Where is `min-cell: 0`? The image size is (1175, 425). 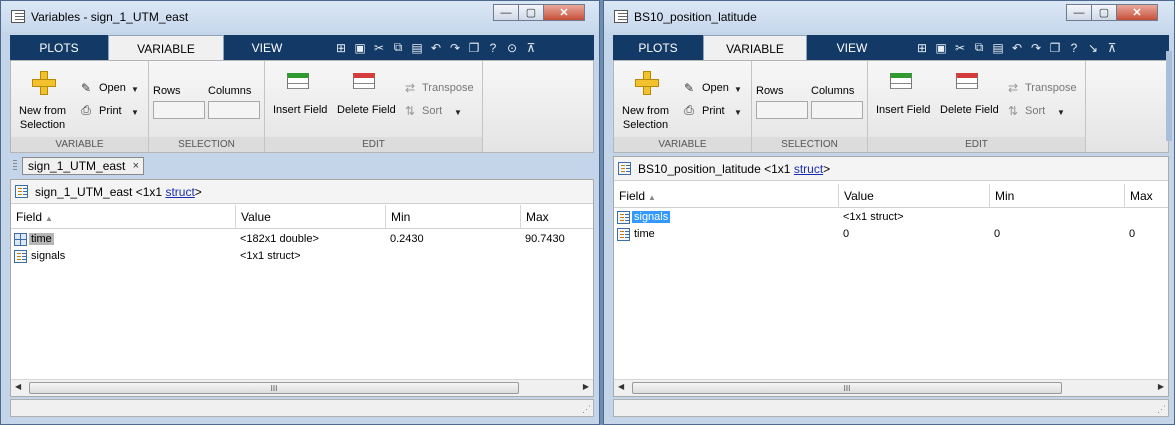
min-cell: 0 is located at coordinates (997, 234).